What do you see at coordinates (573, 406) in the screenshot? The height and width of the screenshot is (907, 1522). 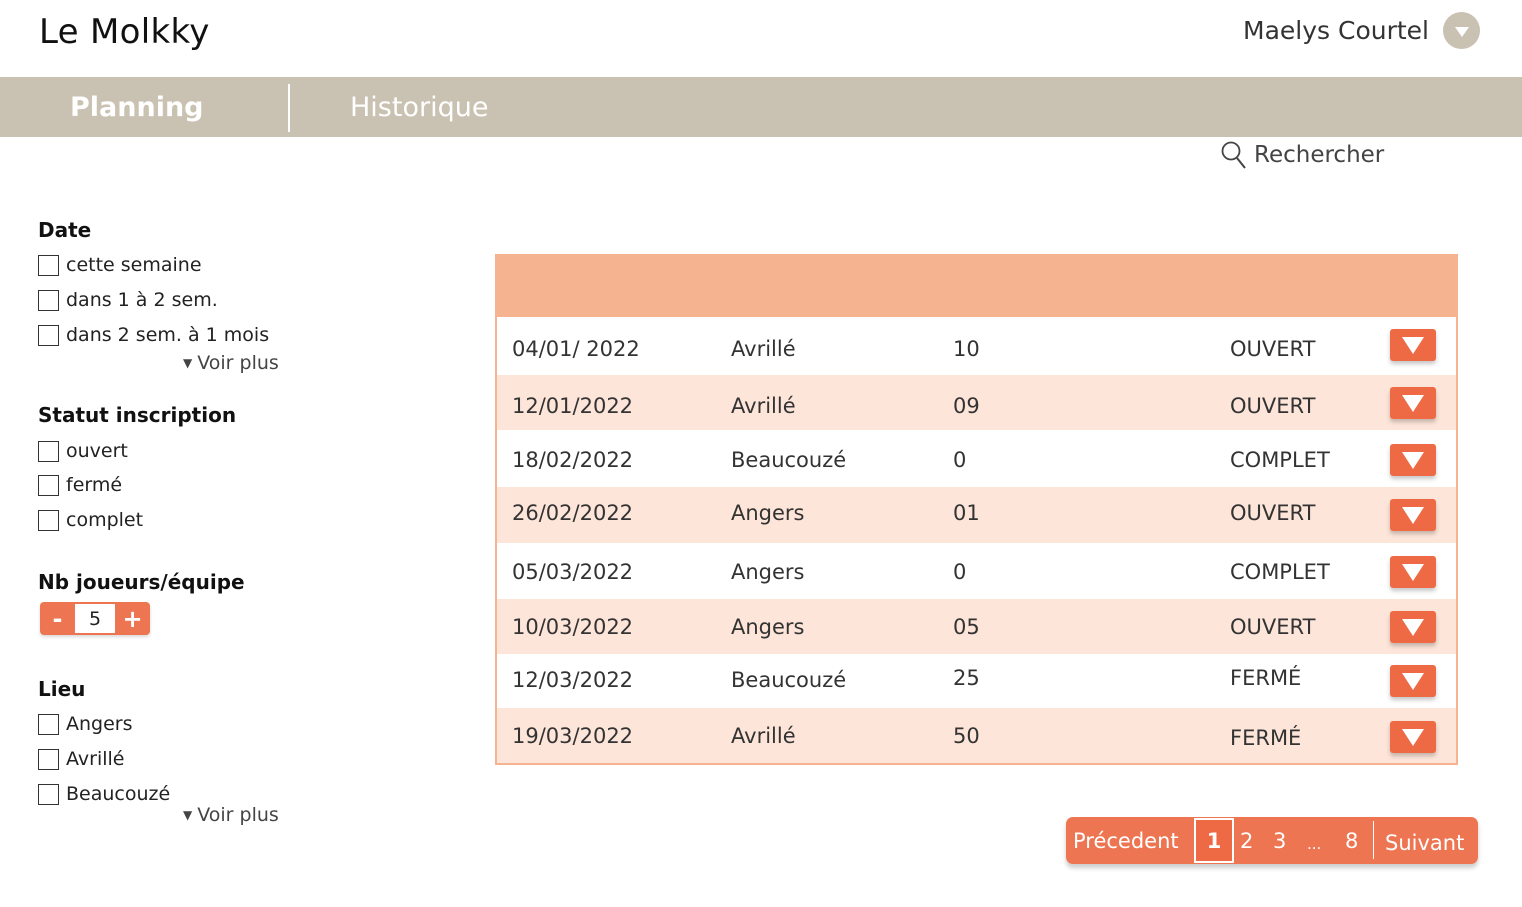 I see `cell-date: 12/01/2022` at bounding box center [573, 406].